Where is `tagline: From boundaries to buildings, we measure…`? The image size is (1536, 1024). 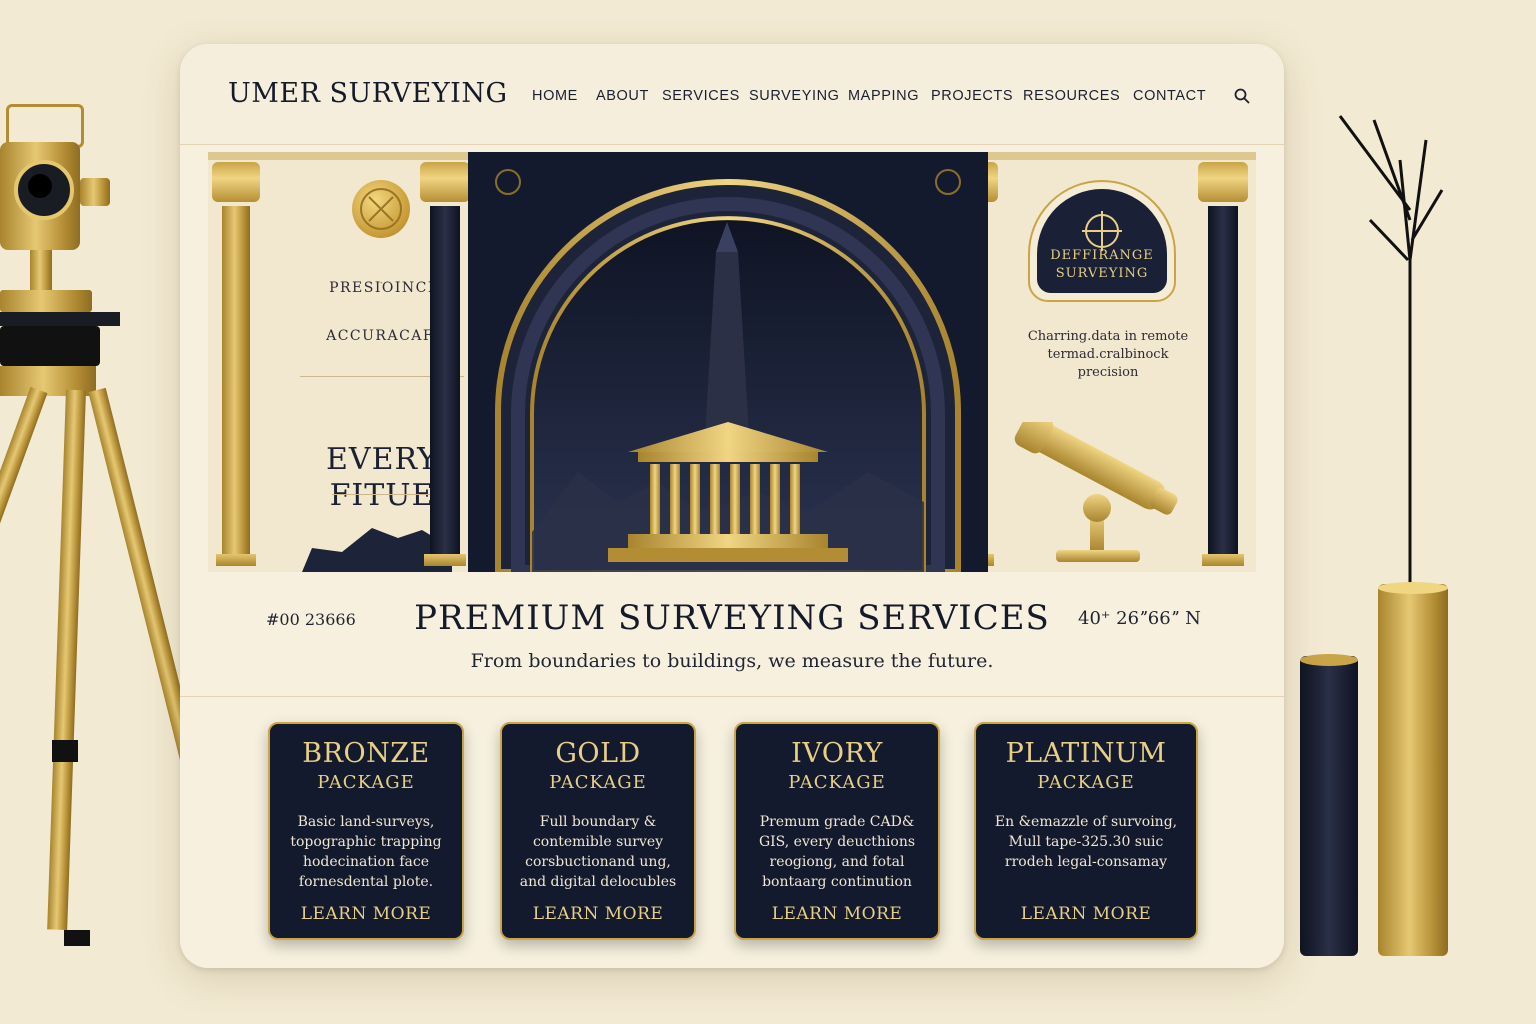 tagline: From boundaries to buildings, we measure… is located at coordinates (732, 661).